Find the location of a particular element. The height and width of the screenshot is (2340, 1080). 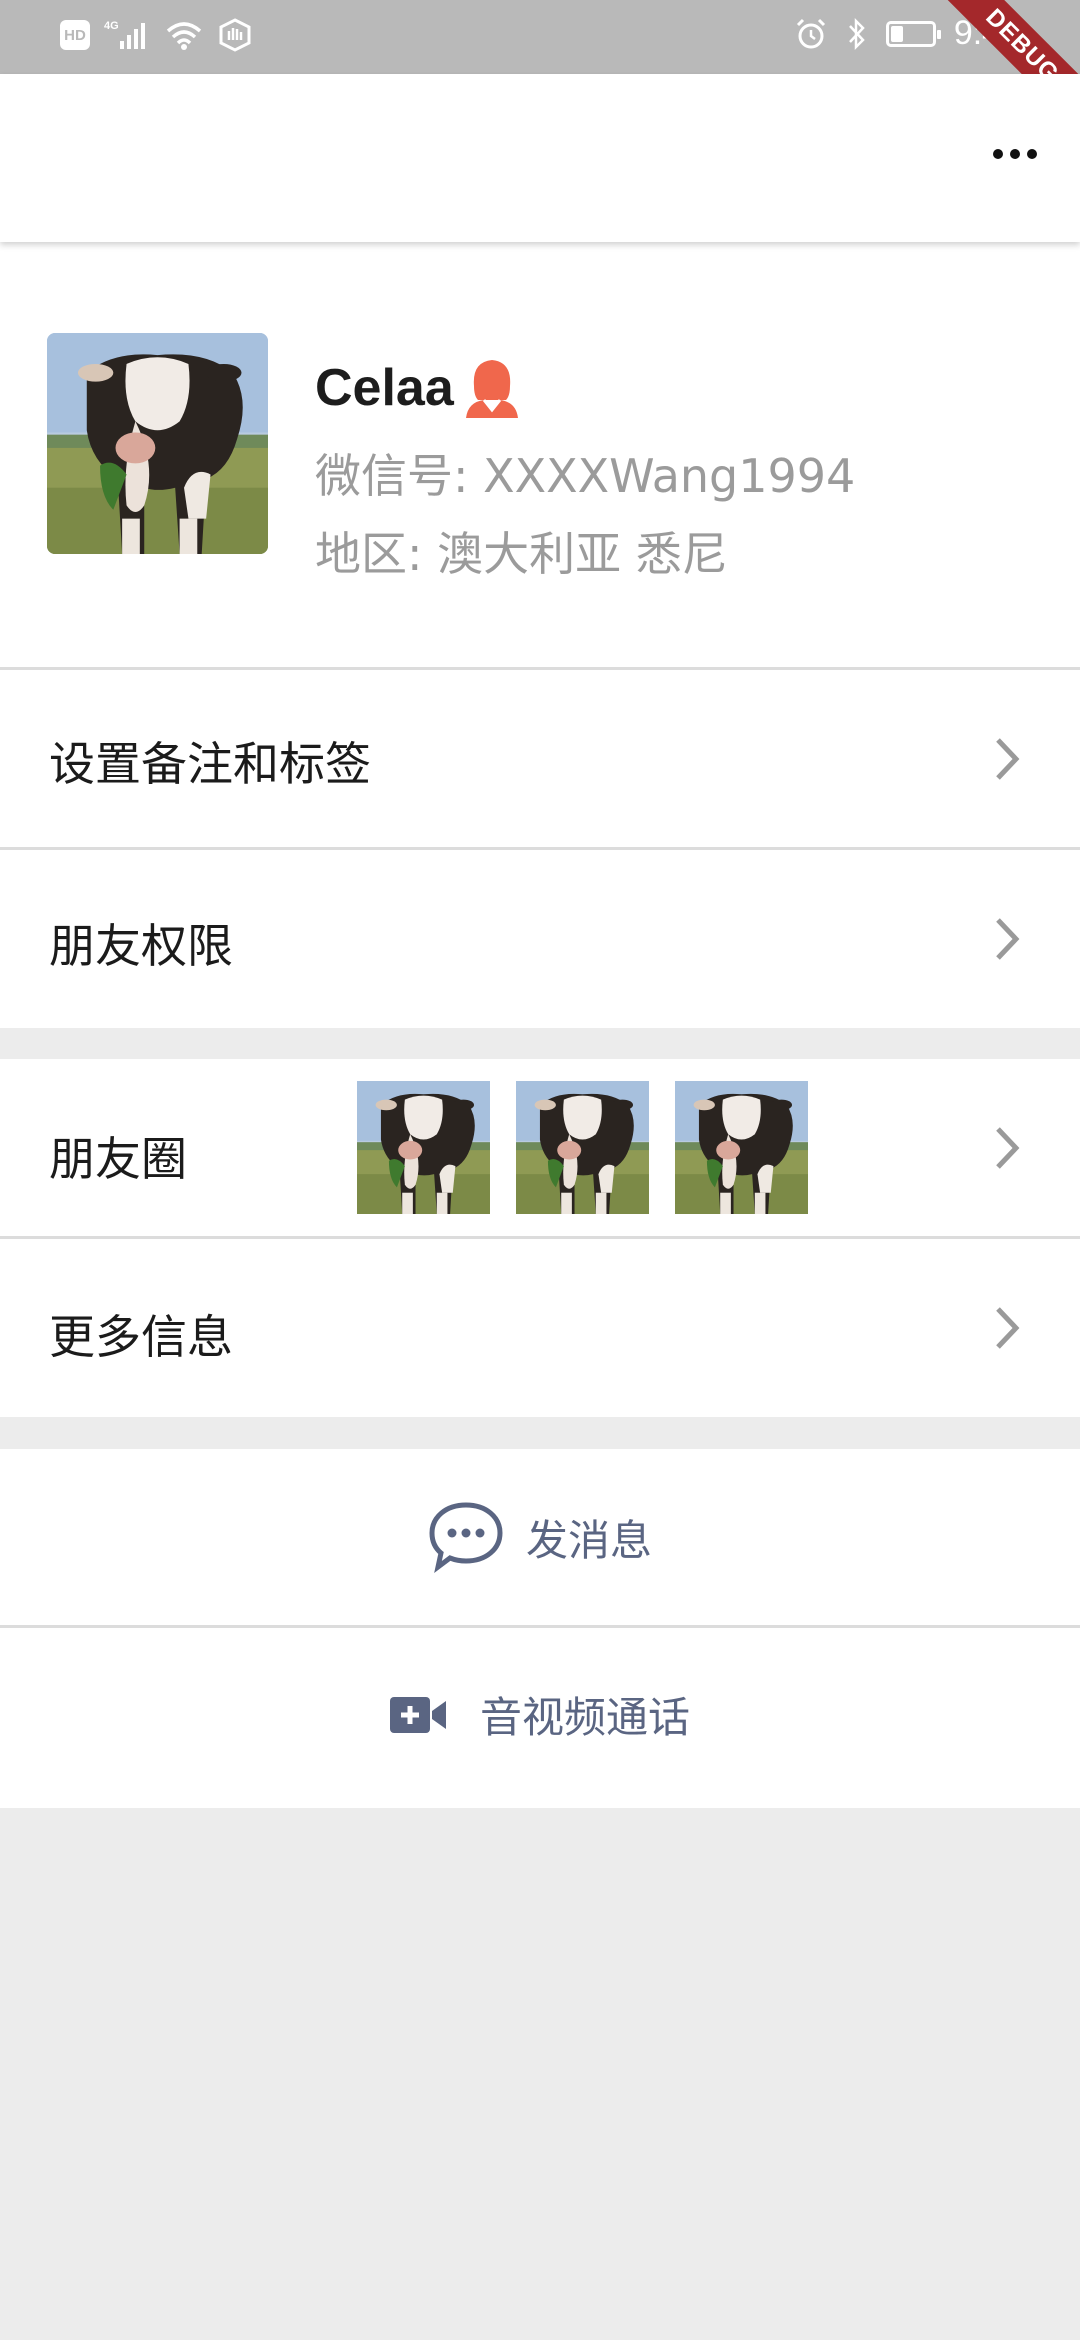

app-bar is located at coordinates (540, 158).